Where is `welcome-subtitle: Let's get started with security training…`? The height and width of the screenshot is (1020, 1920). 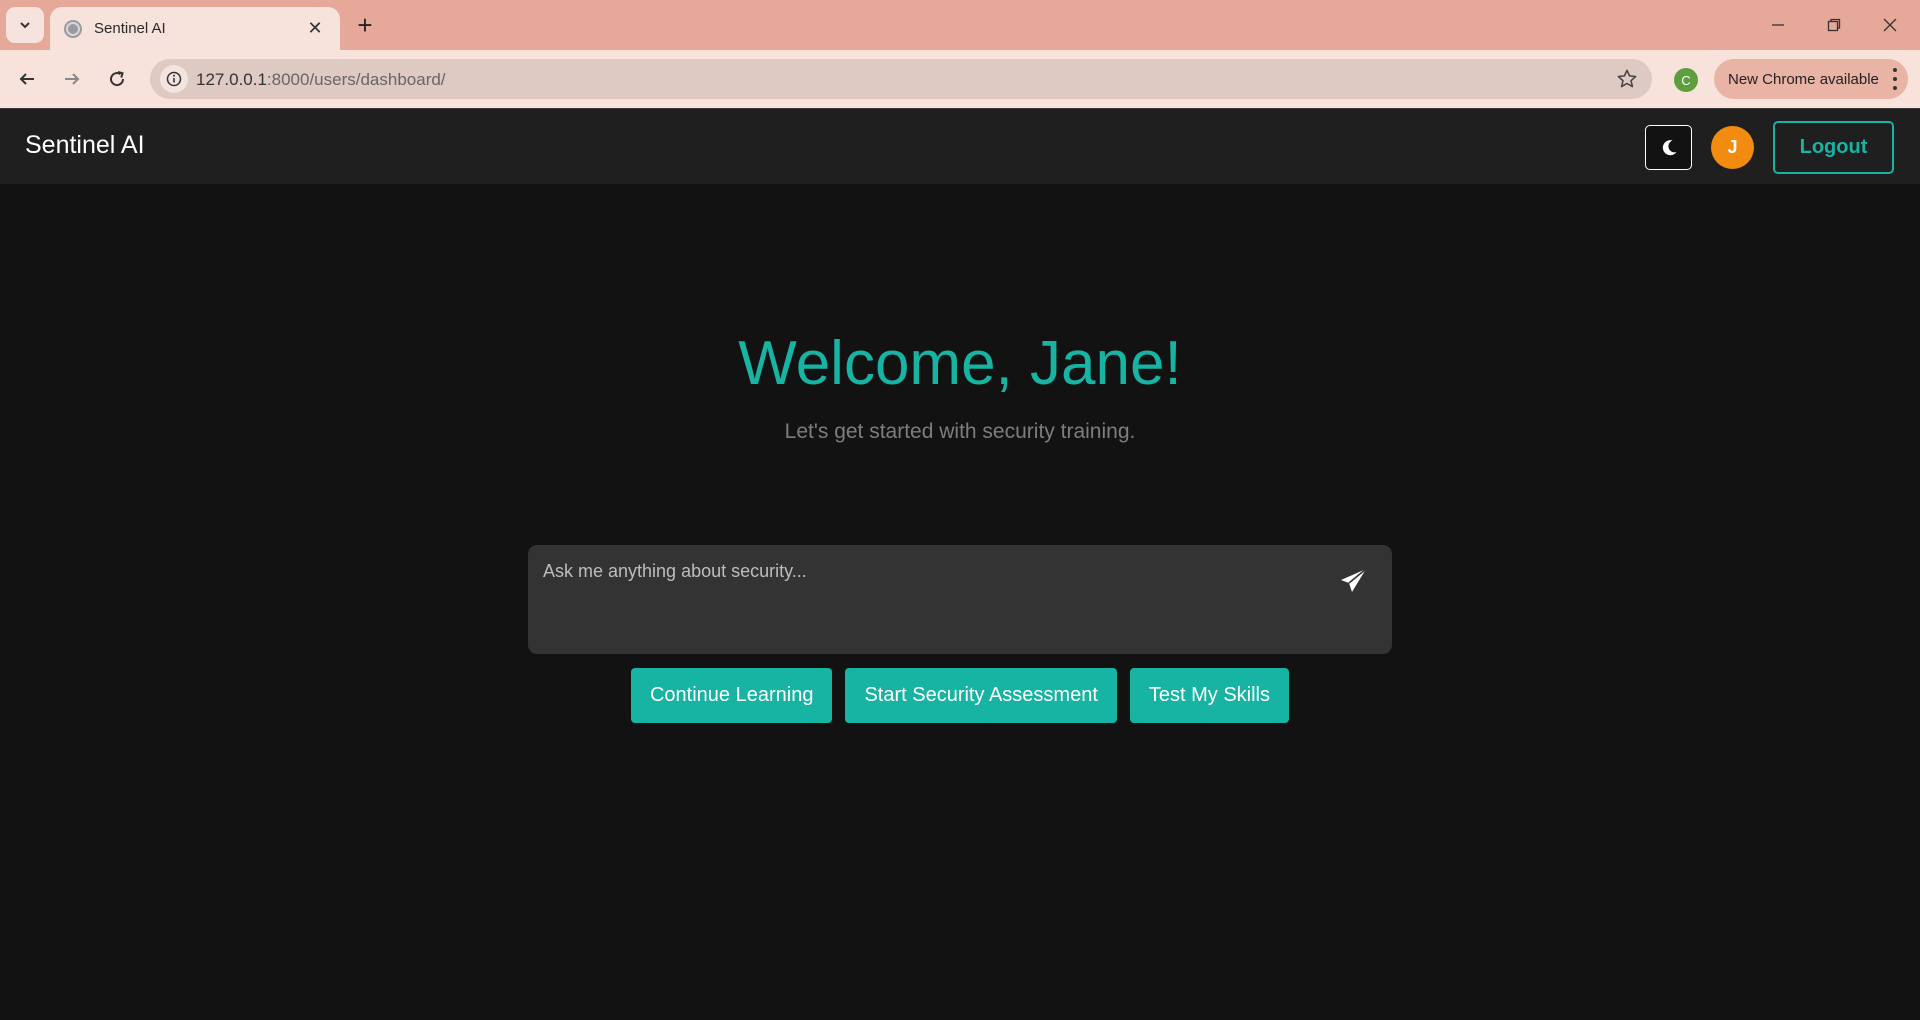 welcome-subtitle: Let's get started with security training… is located at coordinates (960, 431).